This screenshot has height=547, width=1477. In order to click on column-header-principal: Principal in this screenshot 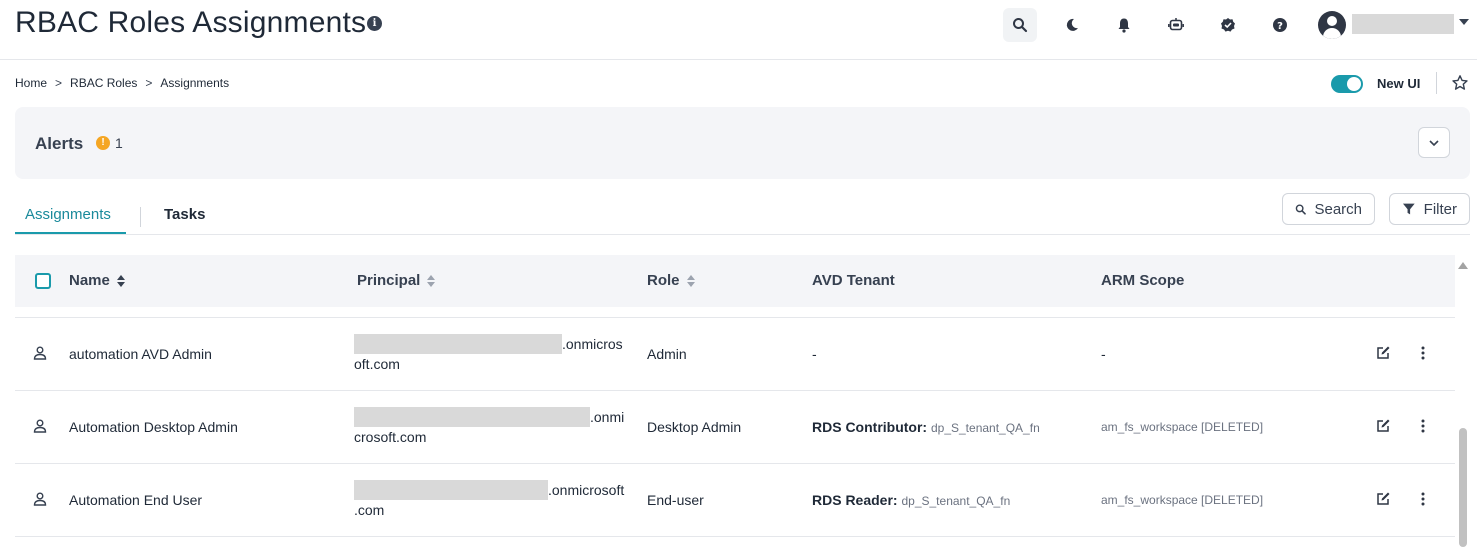, I will do `click(396, 280)`.